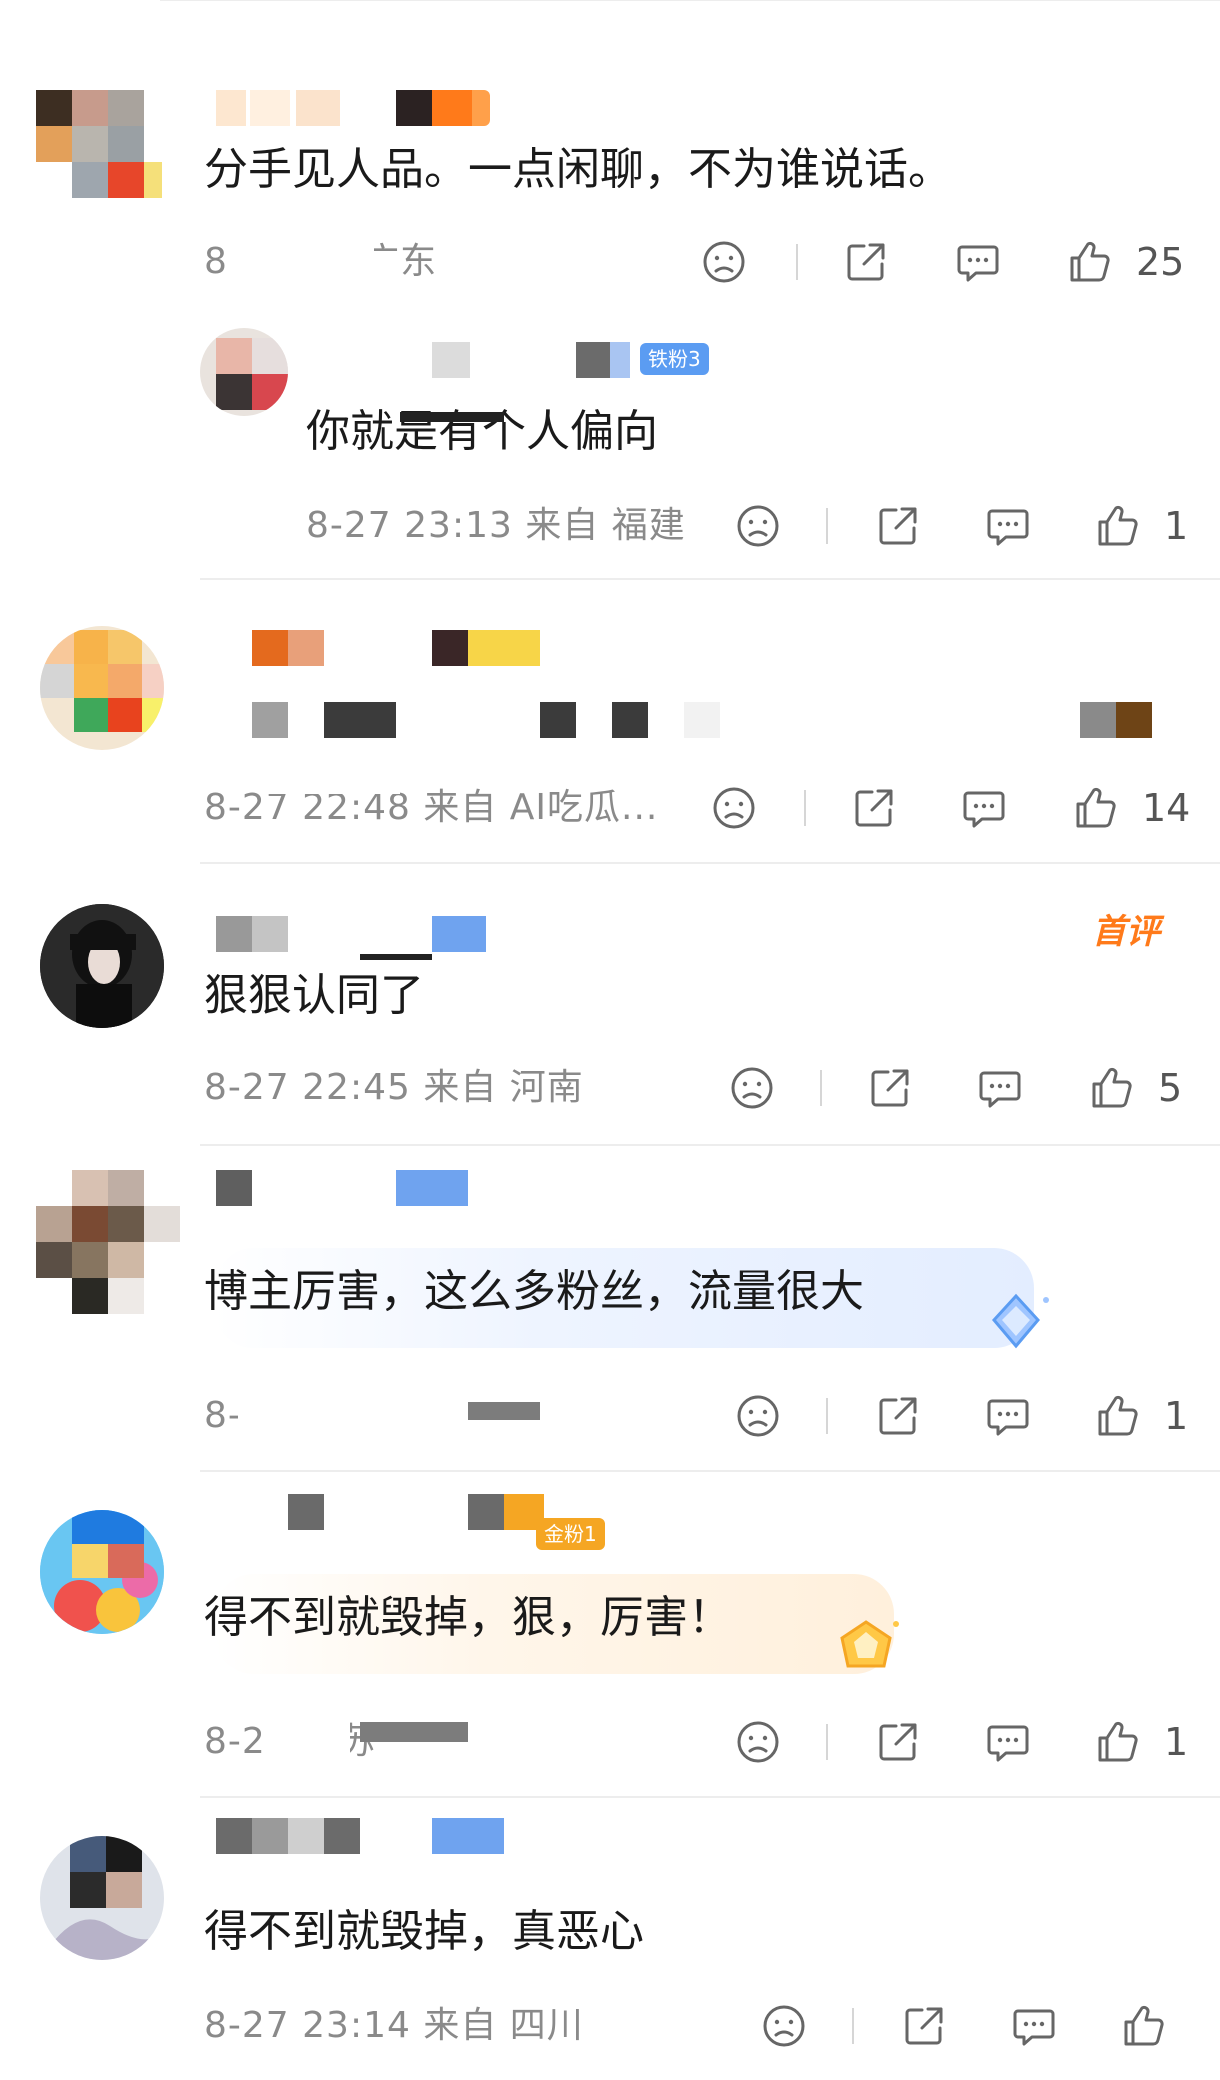 This screenshot has height=2080, width=1220. Describe the element at coordinates (968, 1094) in the screenshot. I see `comment-actions: 5` at that location.